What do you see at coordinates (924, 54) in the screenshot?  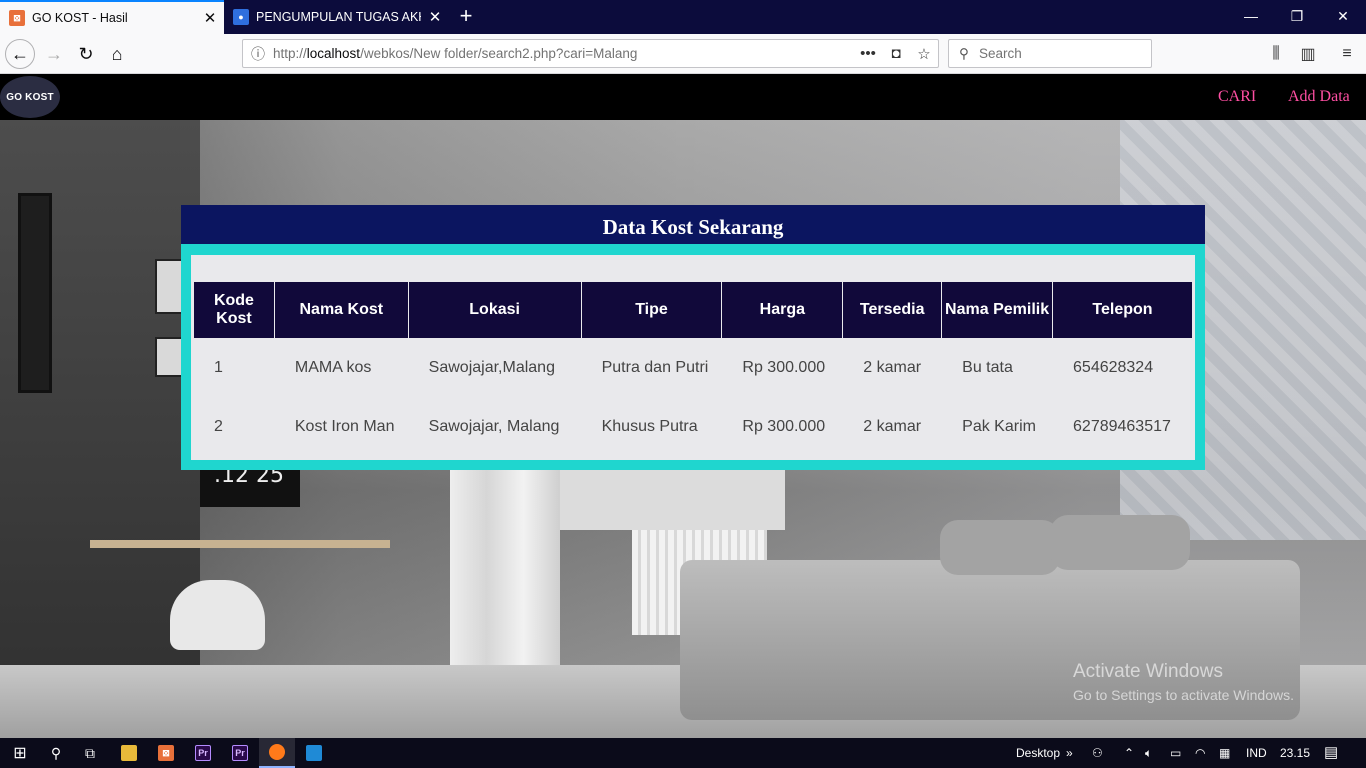 I see `bookmark-star-icon: ☆` at bounding box center [924, 54].